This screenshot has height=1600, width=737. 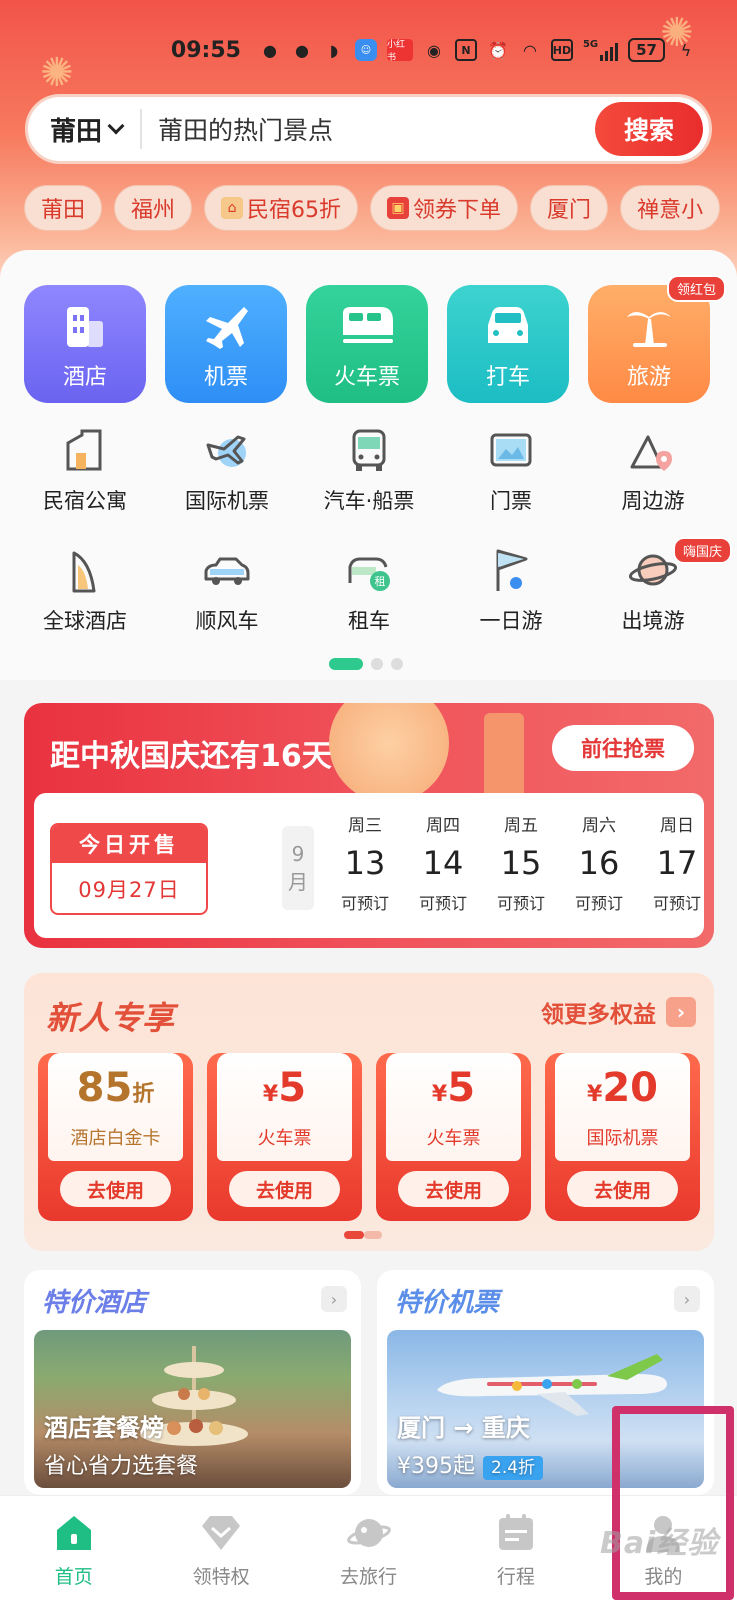 What do you see at coordinates (389, 753) in the screenshot?
I see `moon-decoration` at bounding box center [389, 753].